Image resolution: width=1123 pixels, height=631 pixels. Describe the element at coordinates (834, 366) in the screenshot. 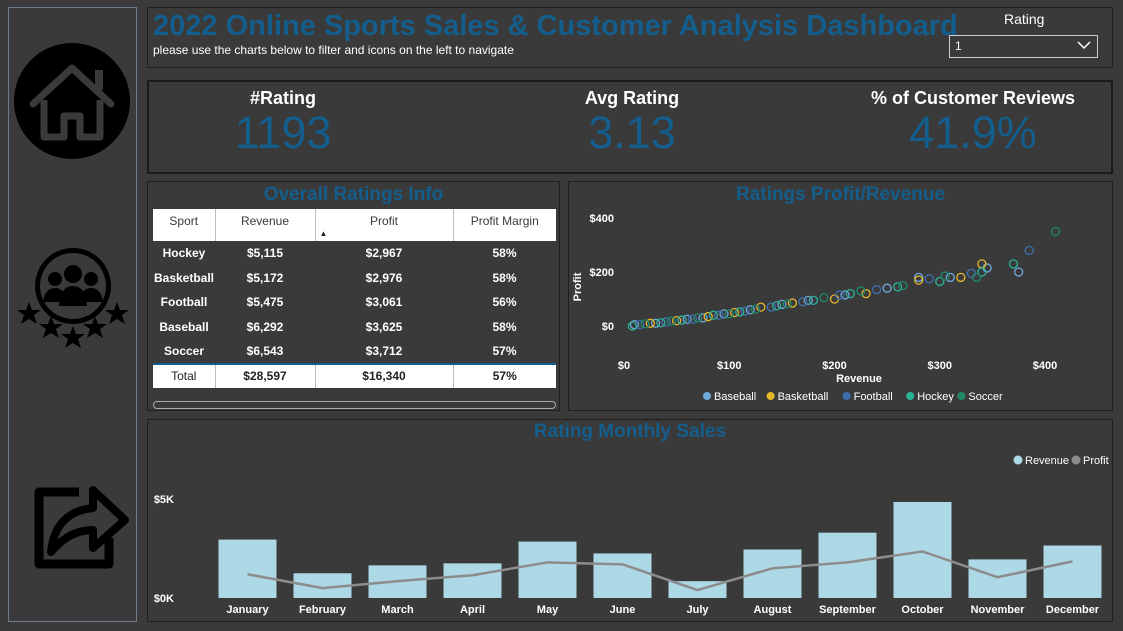

I see `x-tick-label: $200` at that location.